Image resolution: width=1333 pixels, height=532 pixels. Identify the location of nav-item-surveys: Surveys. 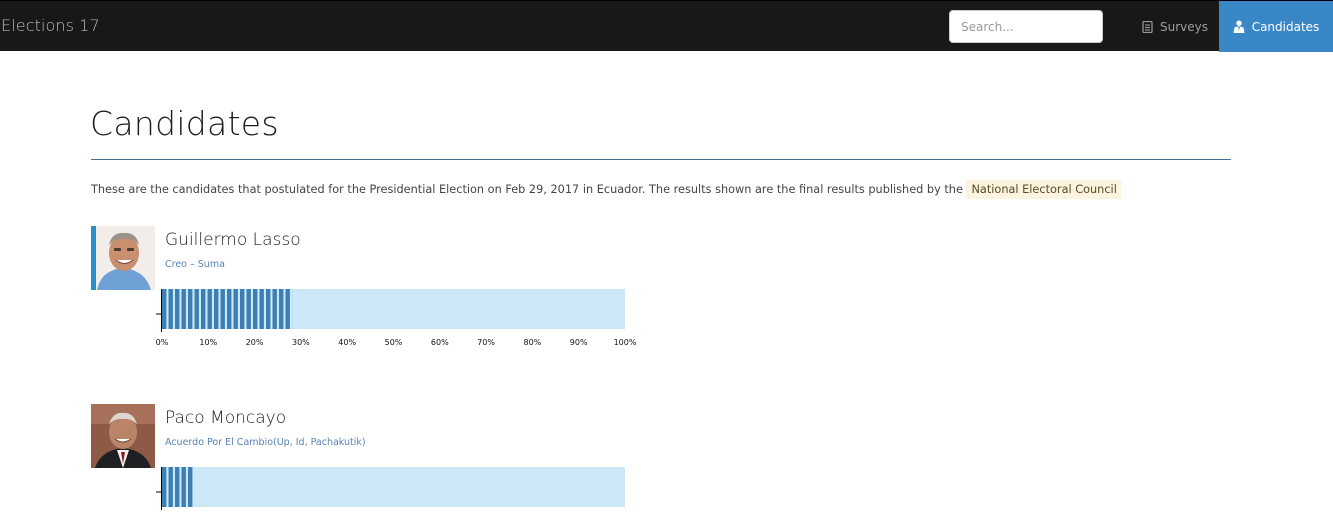
(1175, 26).